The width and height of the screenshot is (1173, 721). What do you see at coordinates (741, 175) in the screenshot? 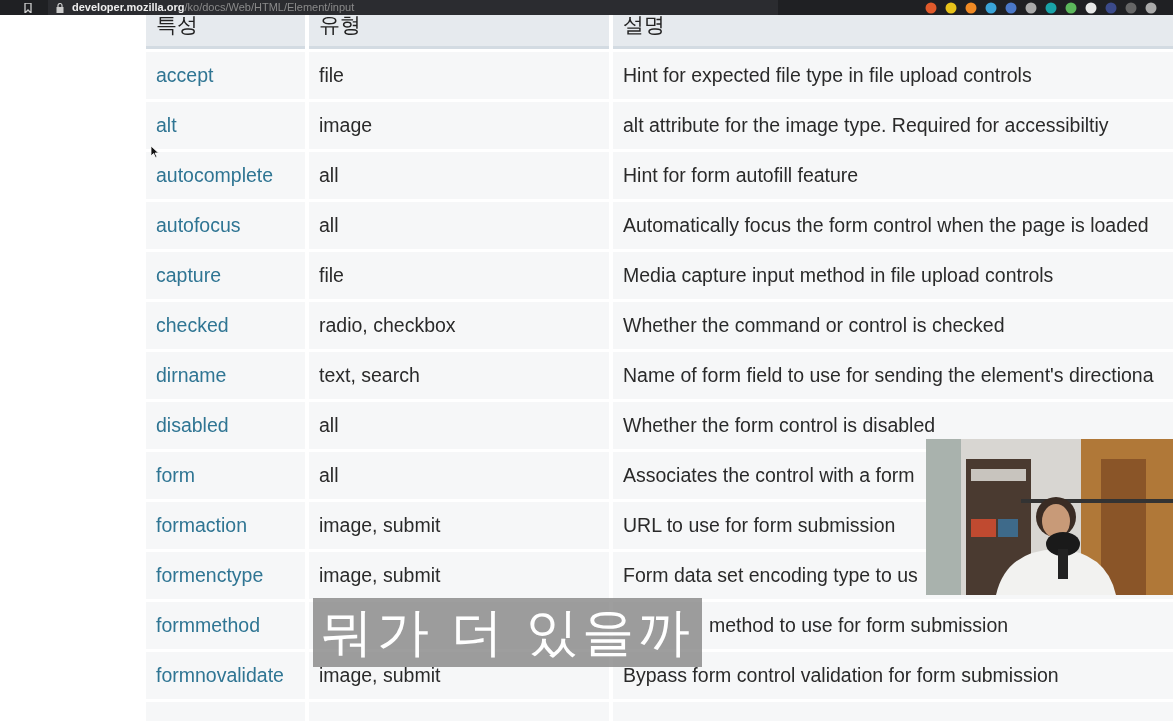
I see `table-cell-text: Hint for form autofill feature` at bounding box center [741, 175].